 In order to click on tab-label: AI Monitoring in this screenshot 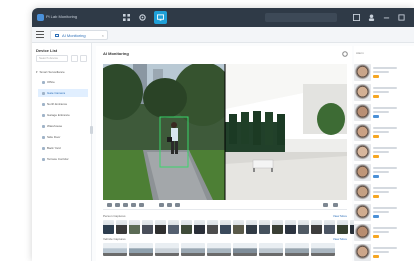, I will do `click(74, 35)`.